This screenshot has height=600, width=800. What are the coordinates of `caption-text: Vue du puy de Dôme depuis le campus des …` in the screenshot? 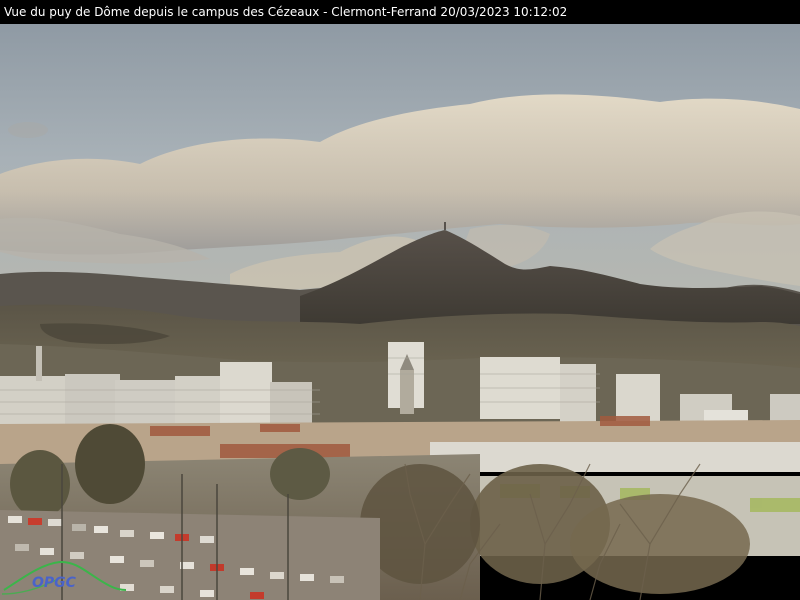 It's located at (286, 12).